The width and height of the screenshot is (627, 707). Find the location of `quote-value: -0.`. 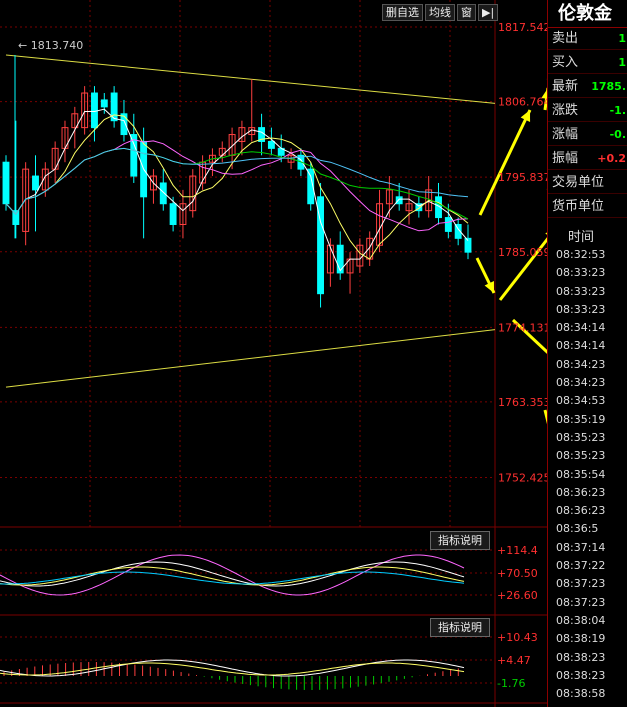

quote-value: -0. is located at coordinates (617, 134).